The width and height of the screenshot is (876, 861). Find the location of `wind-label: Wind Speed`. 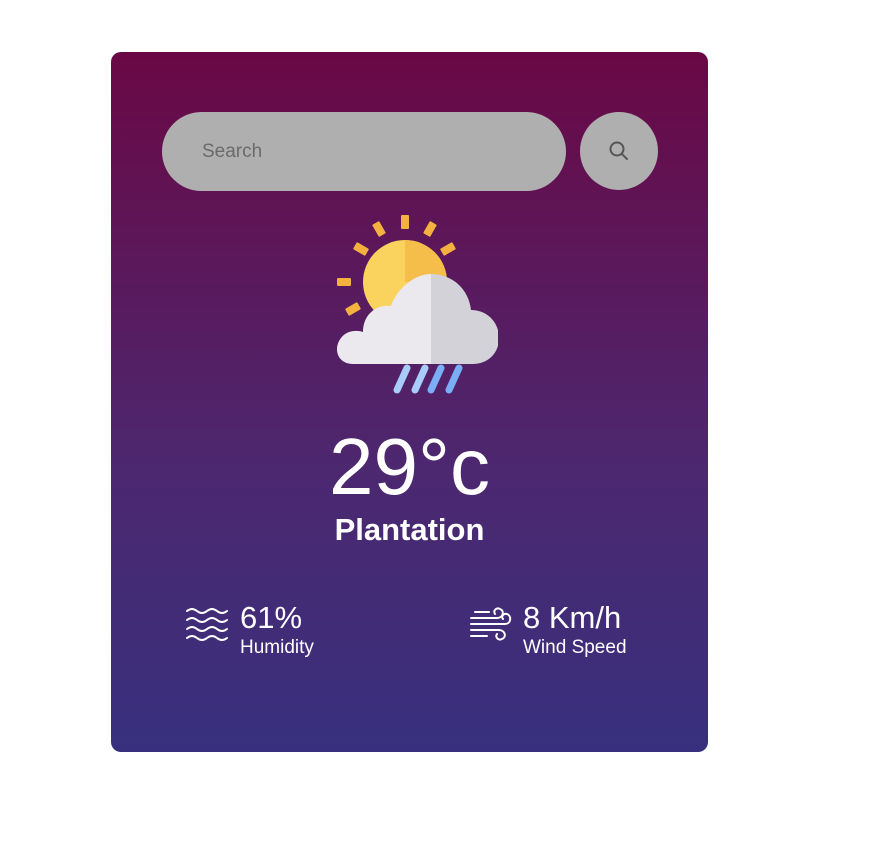

wind-label: Wind Speed is located at coordinates (575, 647).